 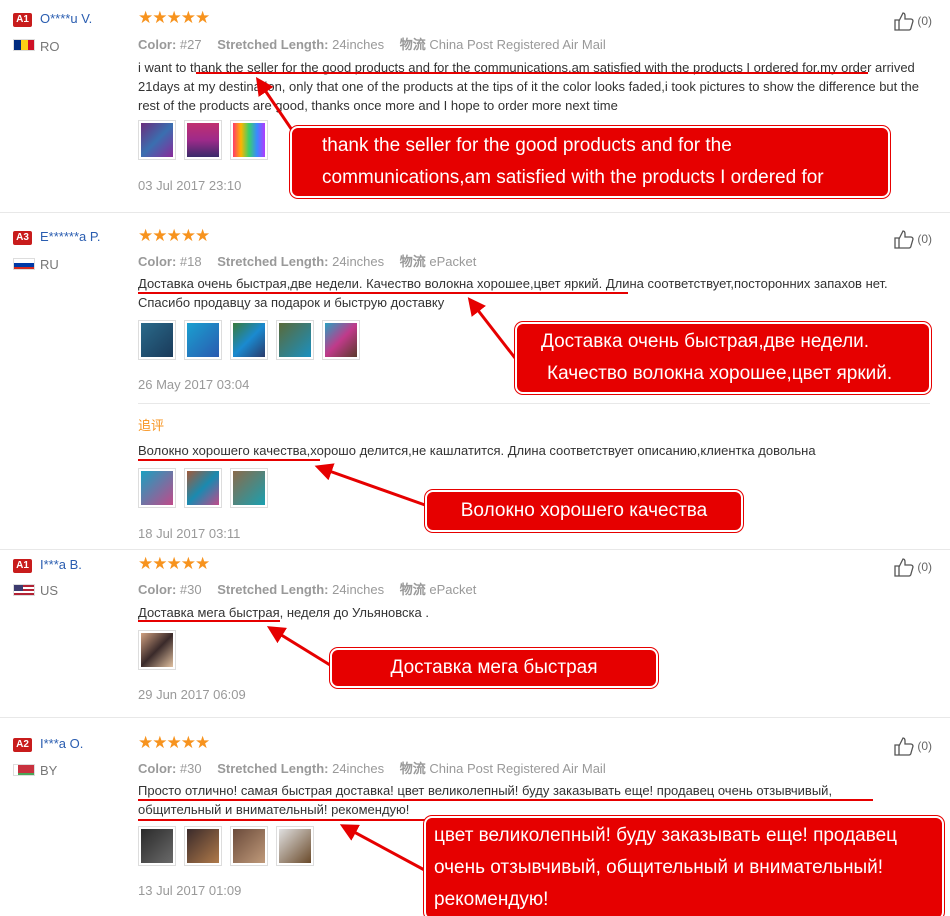 I want to click on reviewer-country: RO, so click(x=50, y=46).